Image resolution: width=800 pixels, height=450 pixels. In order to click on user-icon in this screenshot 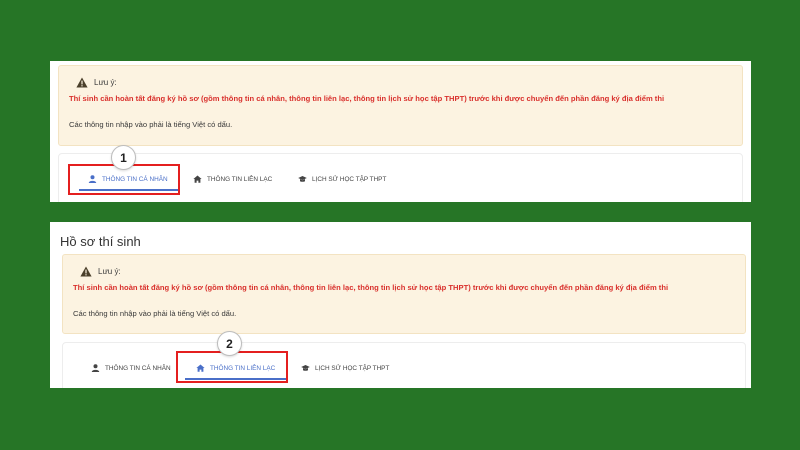, I will do `click(95, 368)`.